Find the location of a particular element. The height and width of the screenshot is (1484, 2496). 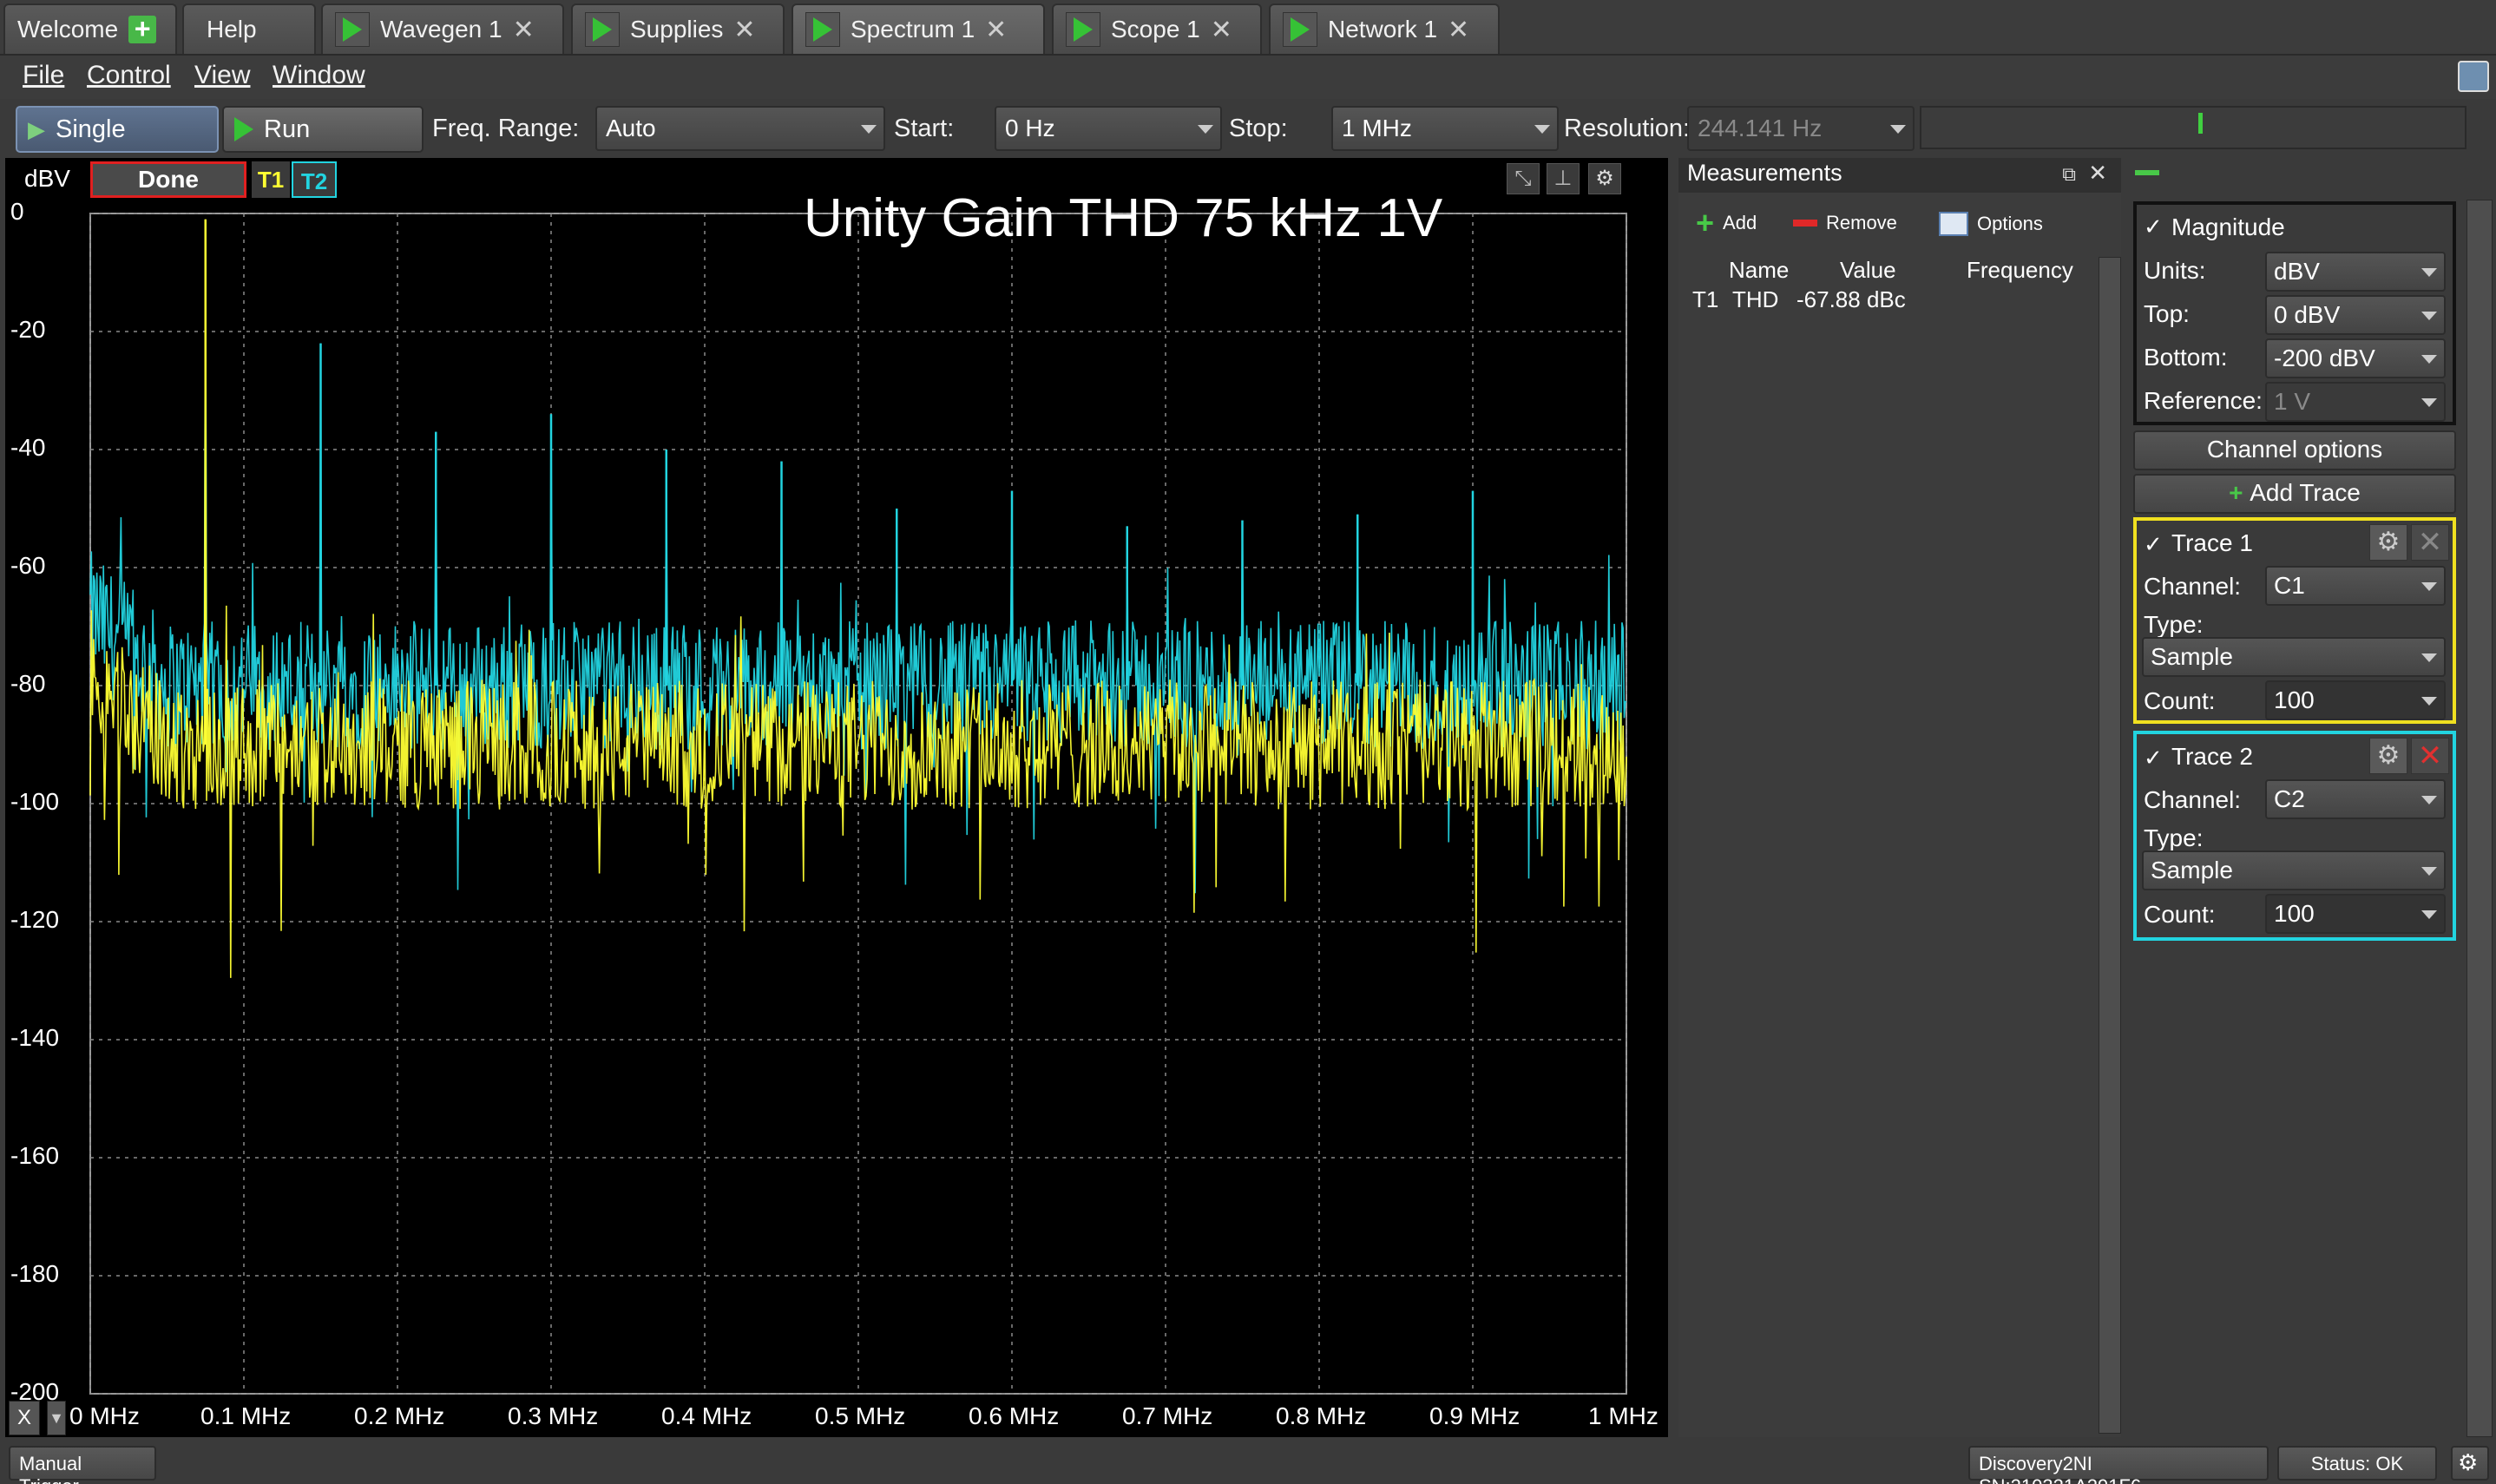

tab-label: Welcome is located at coordinates (68, 30).